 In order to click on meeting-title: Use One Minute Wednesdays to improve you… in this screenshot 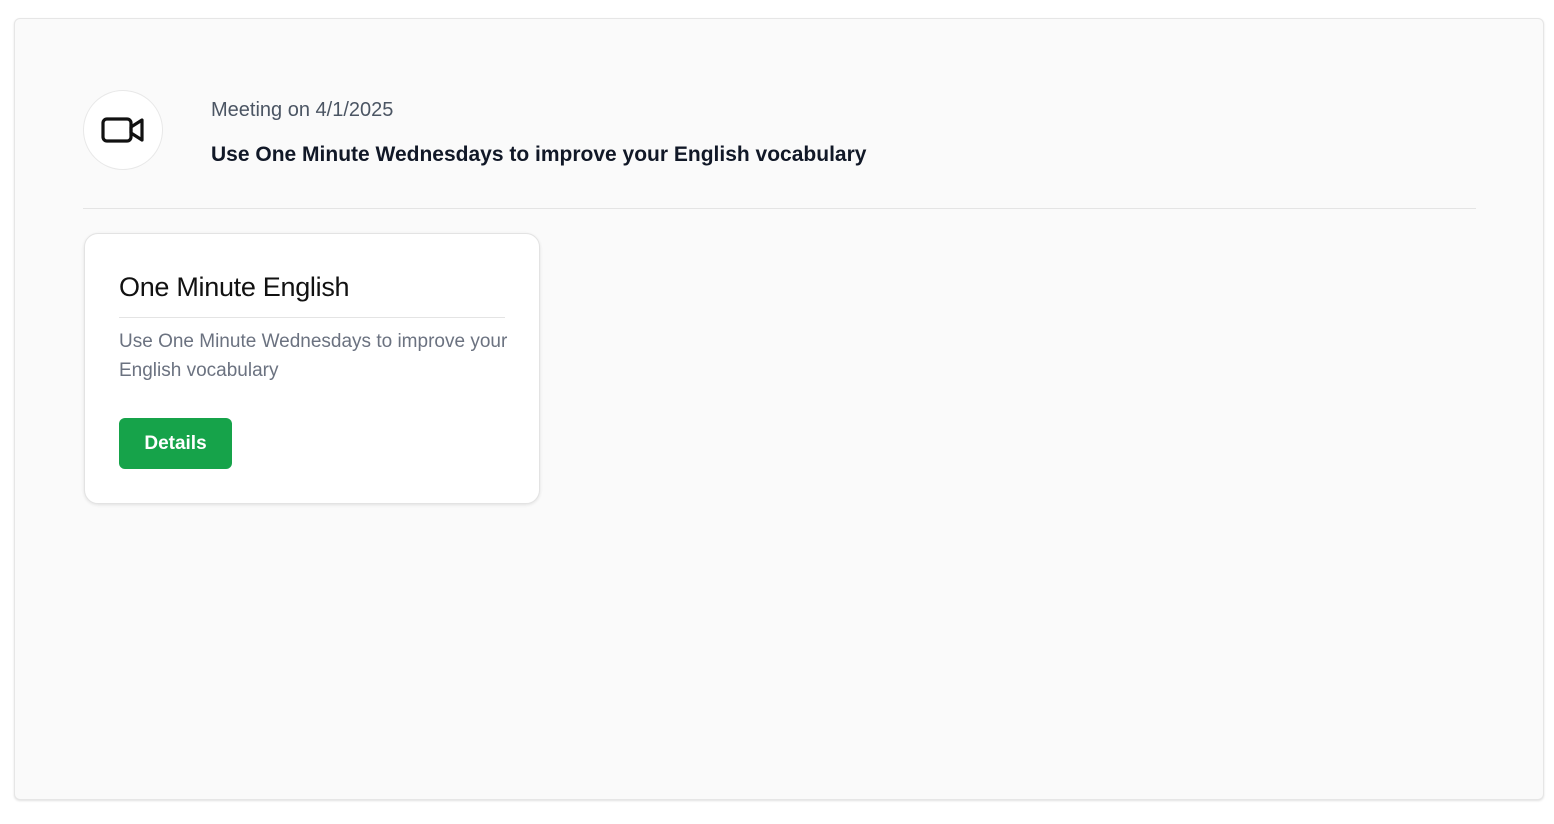, I will do `click(539, 154)`.